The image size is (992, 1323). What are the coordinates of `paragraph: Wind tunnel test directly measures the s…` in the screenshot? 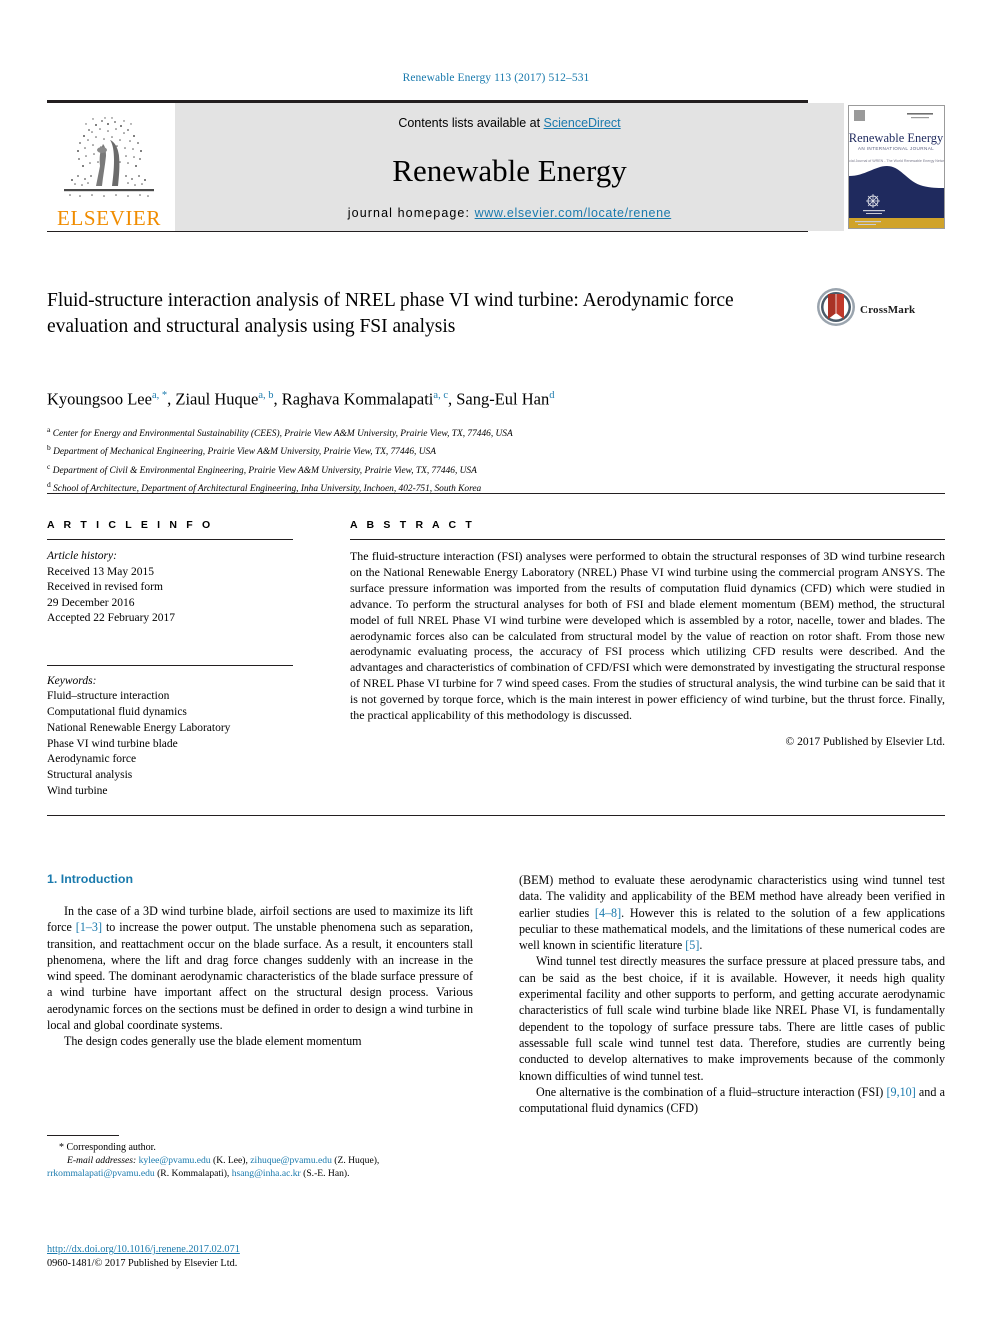 It's located at (732, 1018).